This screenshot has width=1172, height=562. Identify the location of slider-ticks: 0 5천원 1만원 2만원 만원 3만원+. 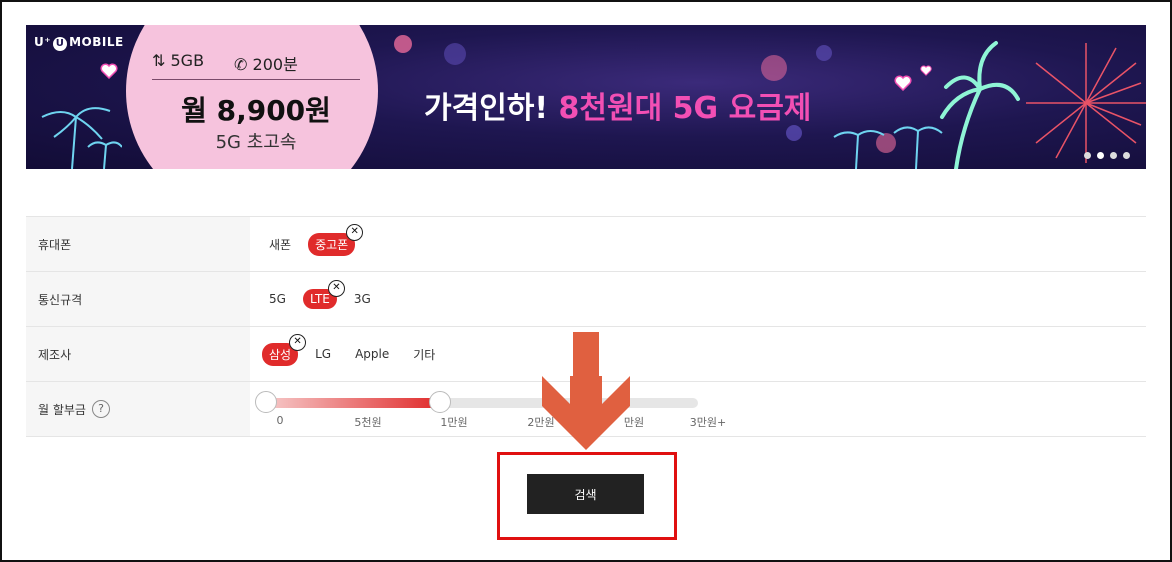
(496, 422).